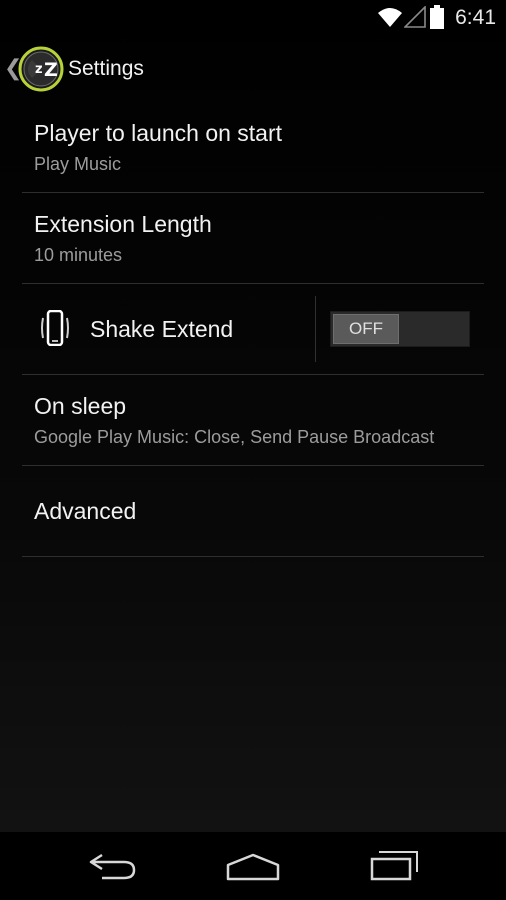 This screenshot has height=900, width=506. I want to click on status-time: 6:41, so click(475, 17).